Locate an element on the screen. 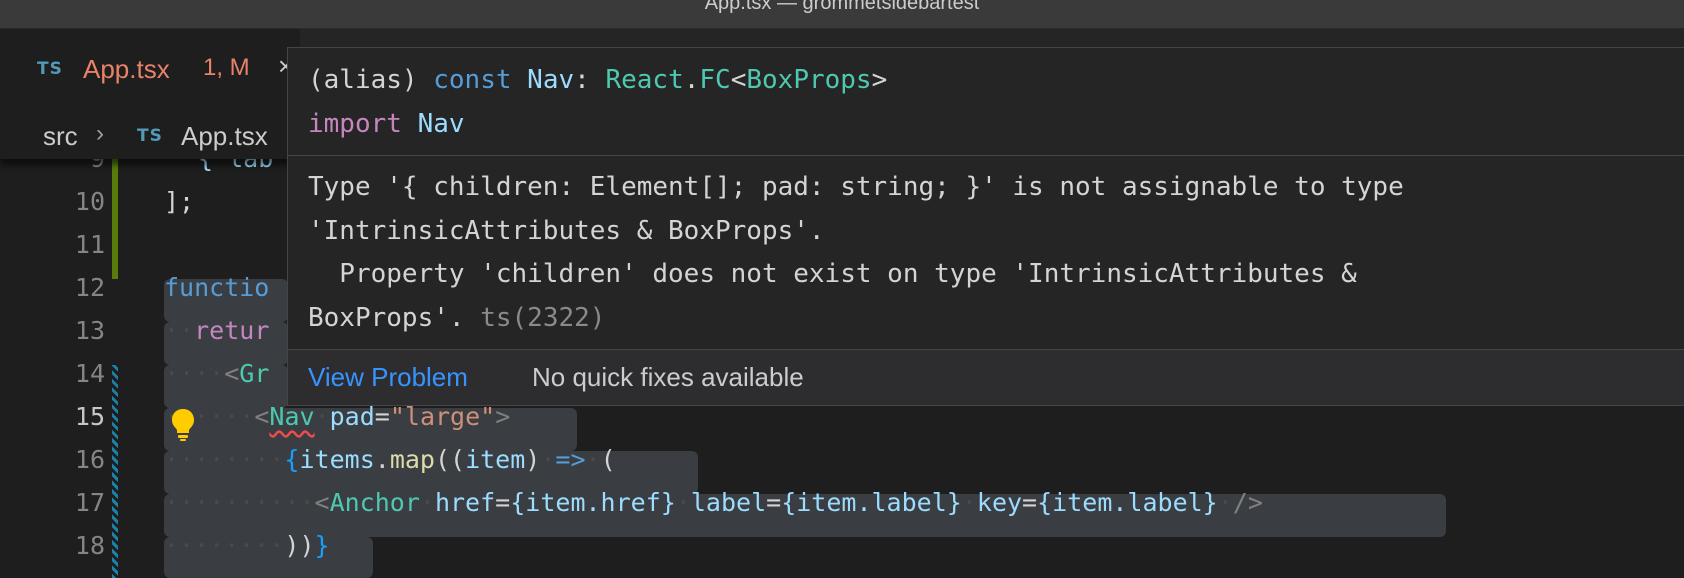 The height and width of the screenshot is (578, 1684). git-added-indicator is located at coordinates (115, 219).